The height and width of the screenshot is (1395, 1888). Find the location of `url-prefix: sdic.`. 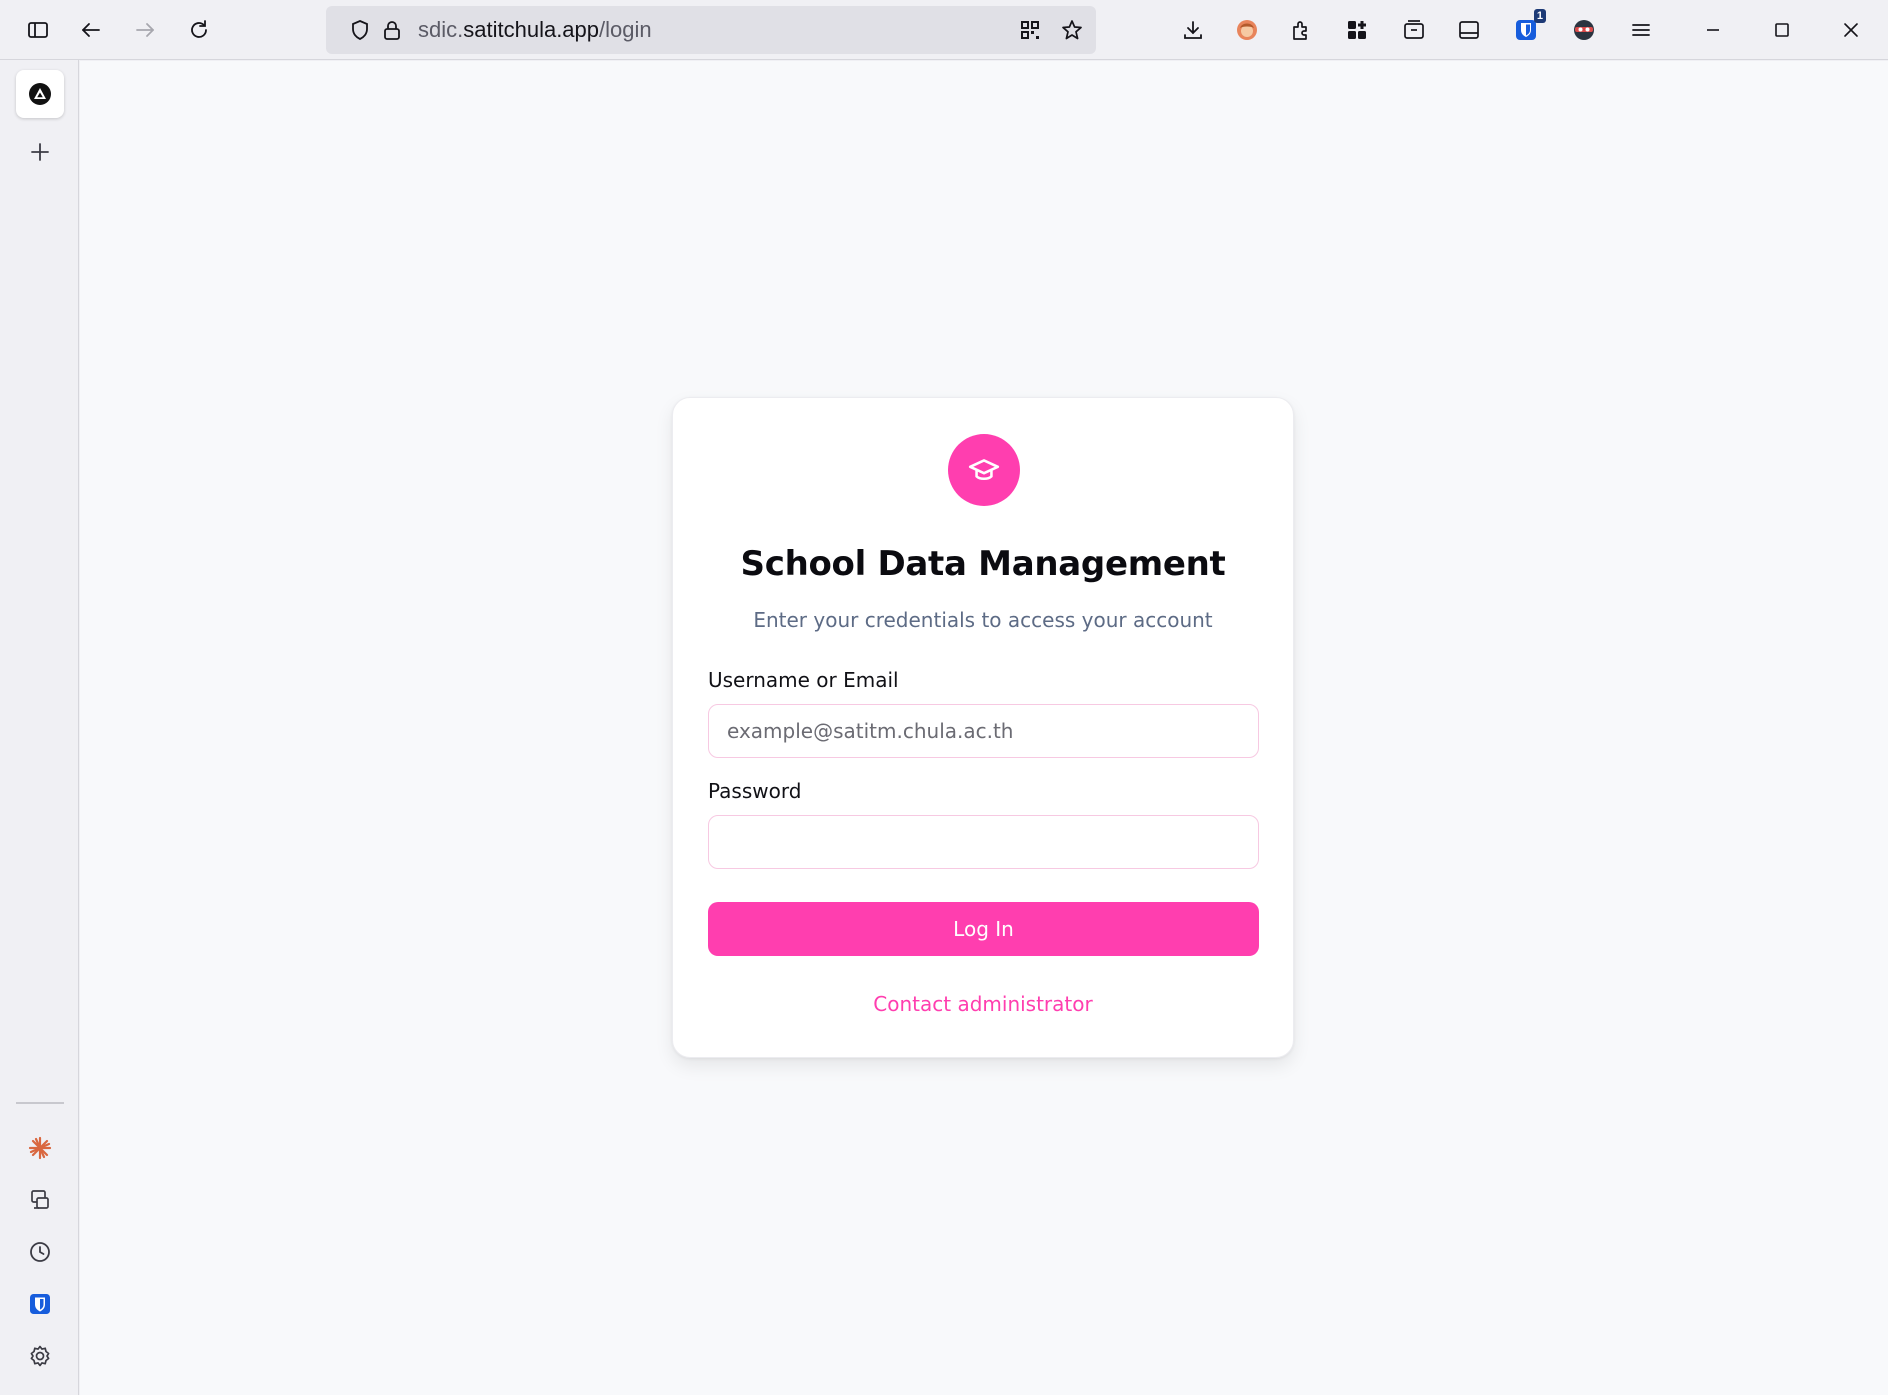

url-prefix: sdic. is located at coordinates (441, 29).